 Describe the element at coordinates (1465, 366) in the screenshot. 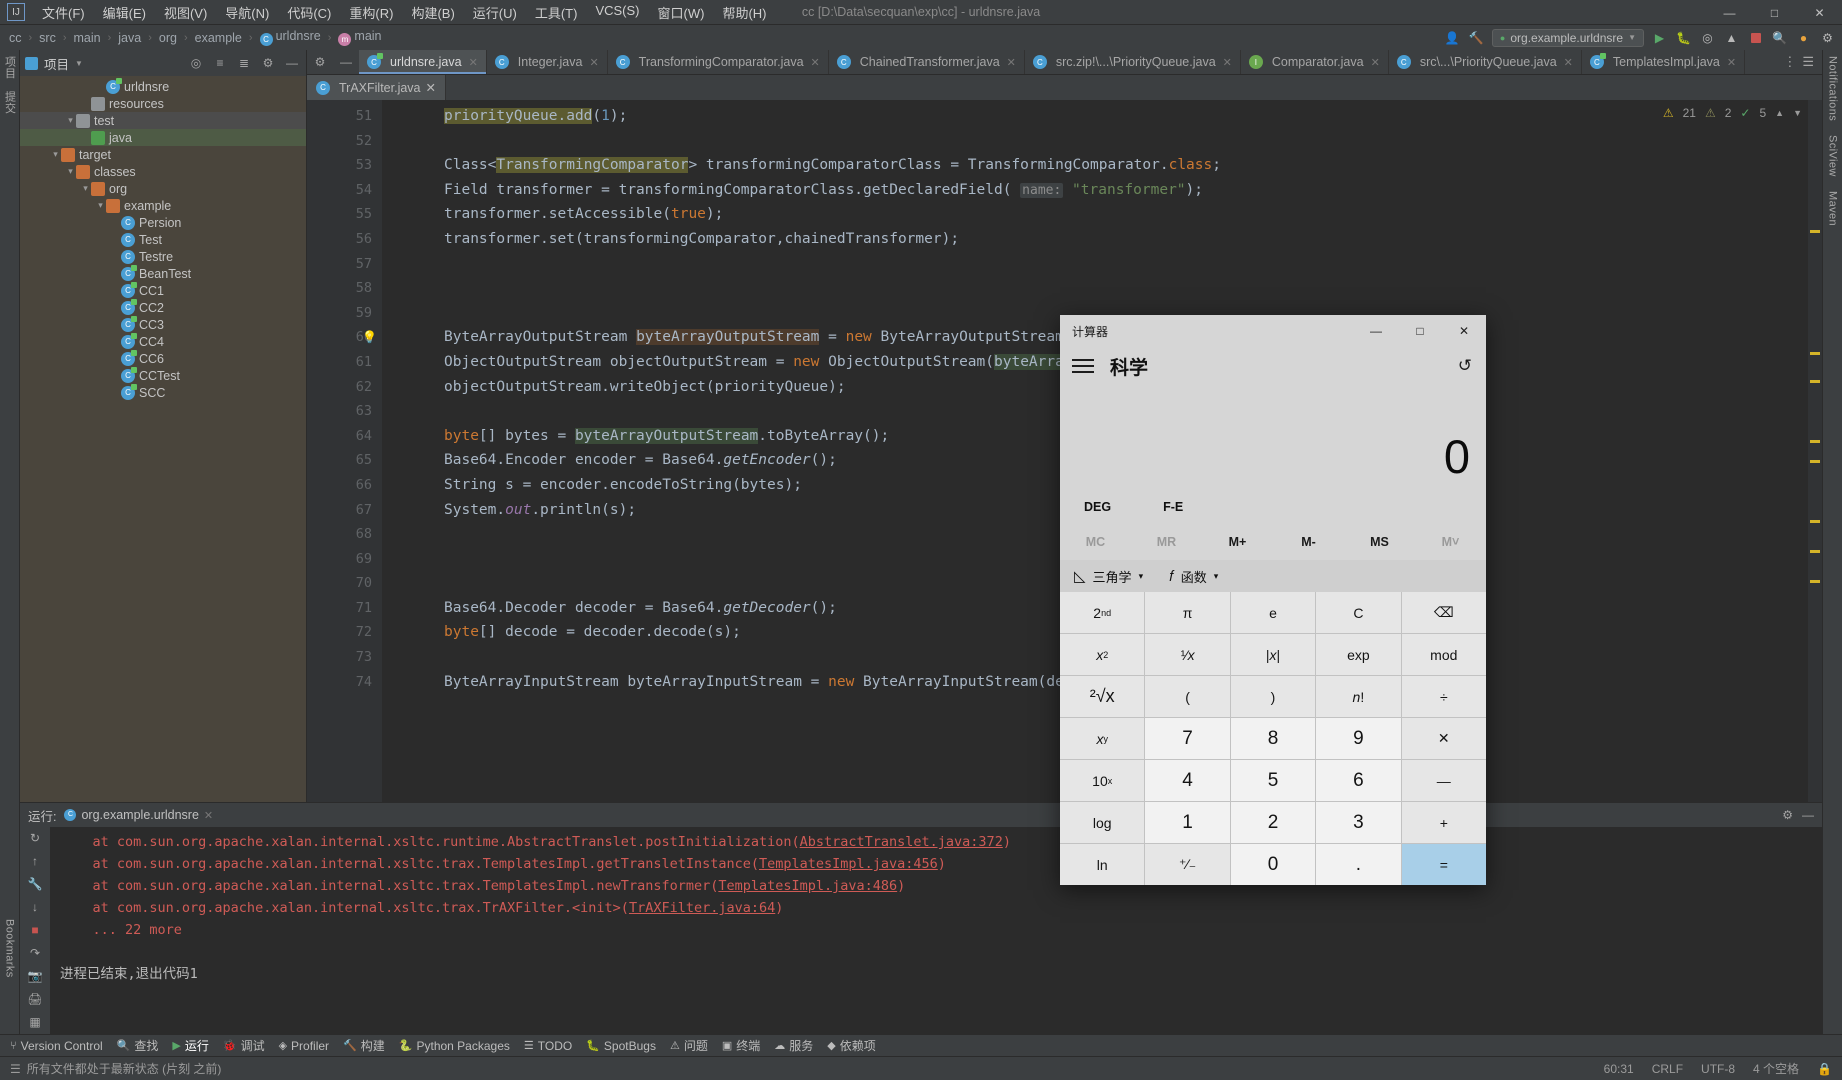

I see `history-icon: ↺` at that location.